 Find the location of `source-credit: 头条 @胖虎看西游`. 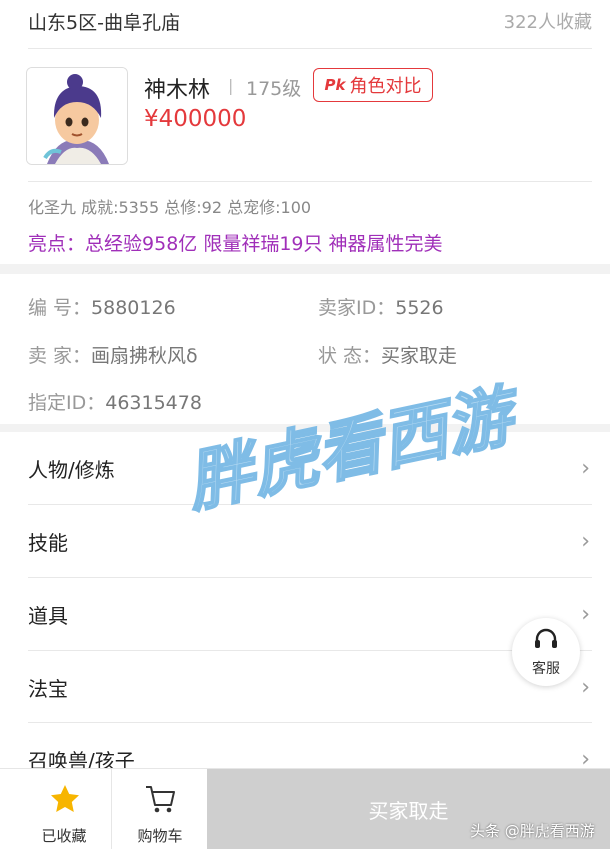

source-credit: 头条 @胖虎看西游 is located at coordinates (532, 831).